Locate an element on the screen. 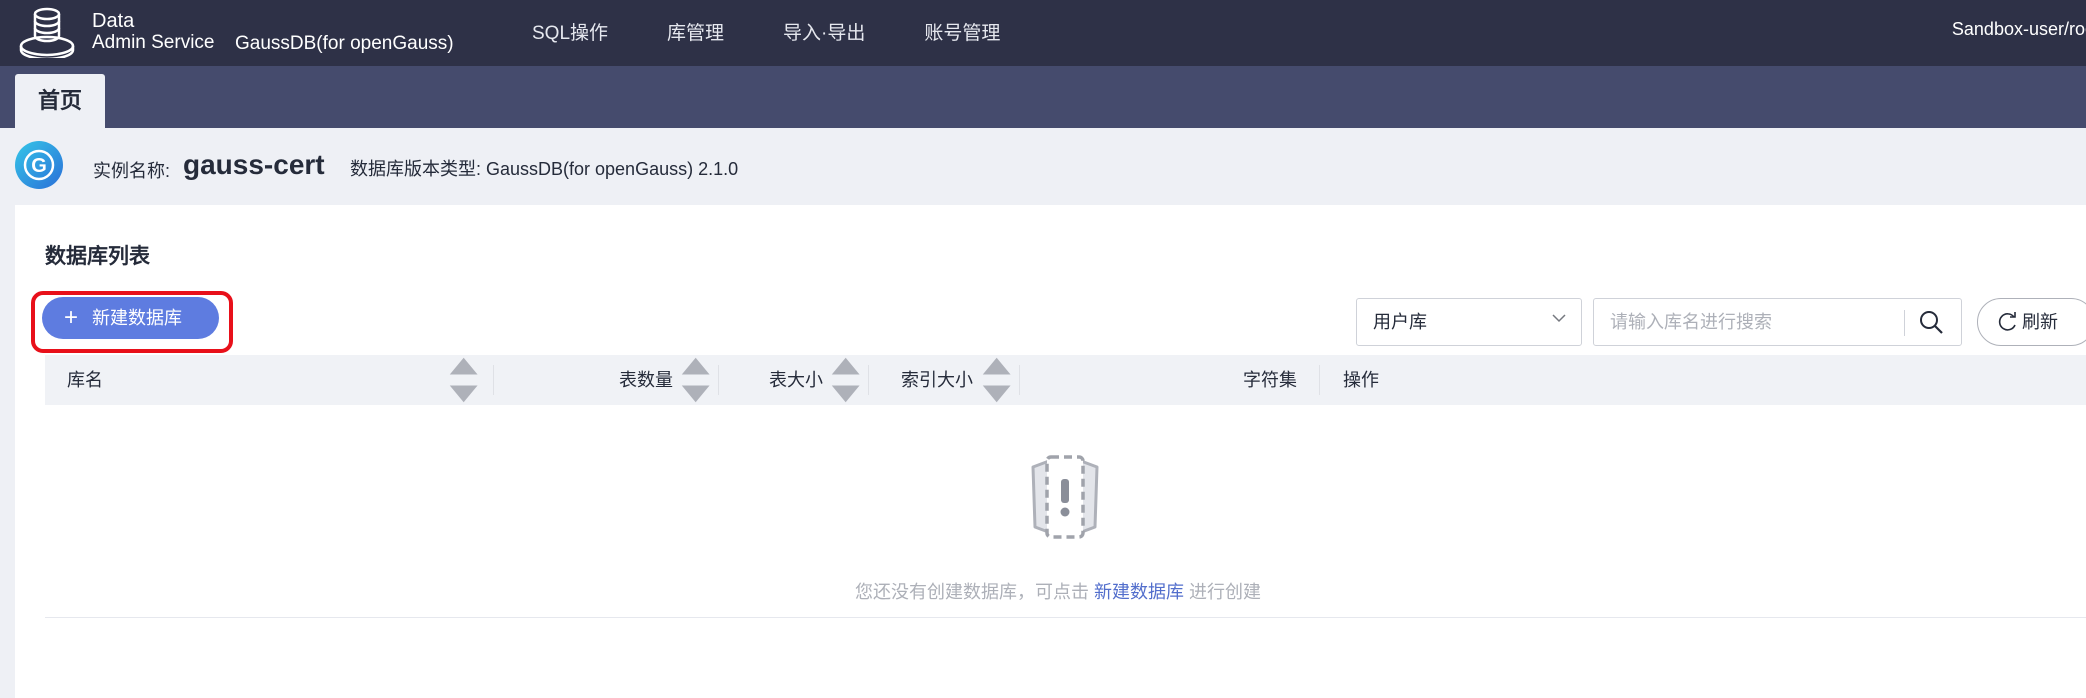  empty-state-message: 您还没有创建数据库，可点击 新建数据库 进行创建 is located at coordinates (1058, 591).